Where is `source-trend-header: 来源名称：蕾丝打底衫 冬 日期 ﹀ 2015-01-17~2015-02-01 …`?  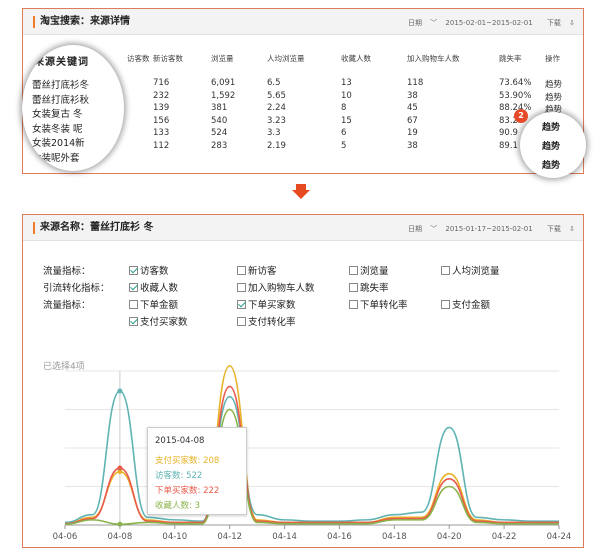
source-trend-header: 来源名称：蕾丝打底衫 冬 日期 ﹀ 2015-01-17~2015-02-01 … is located at coordinates (303, 228).